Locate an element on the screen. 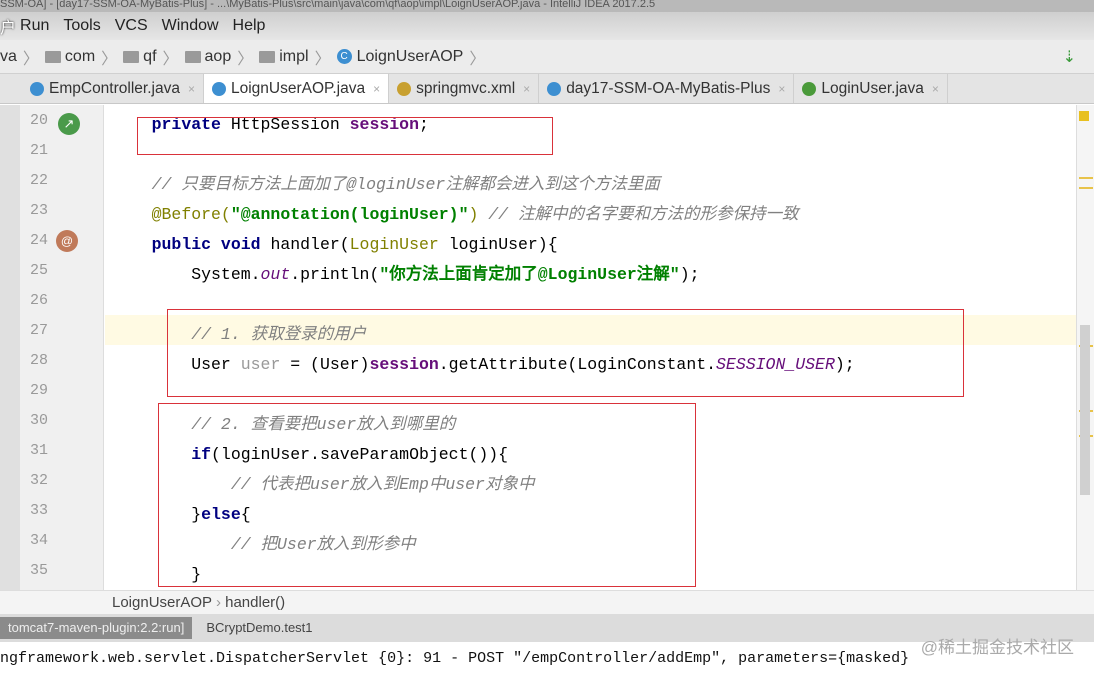  code-token: loginUser){ is located at coordinates (503, 244).